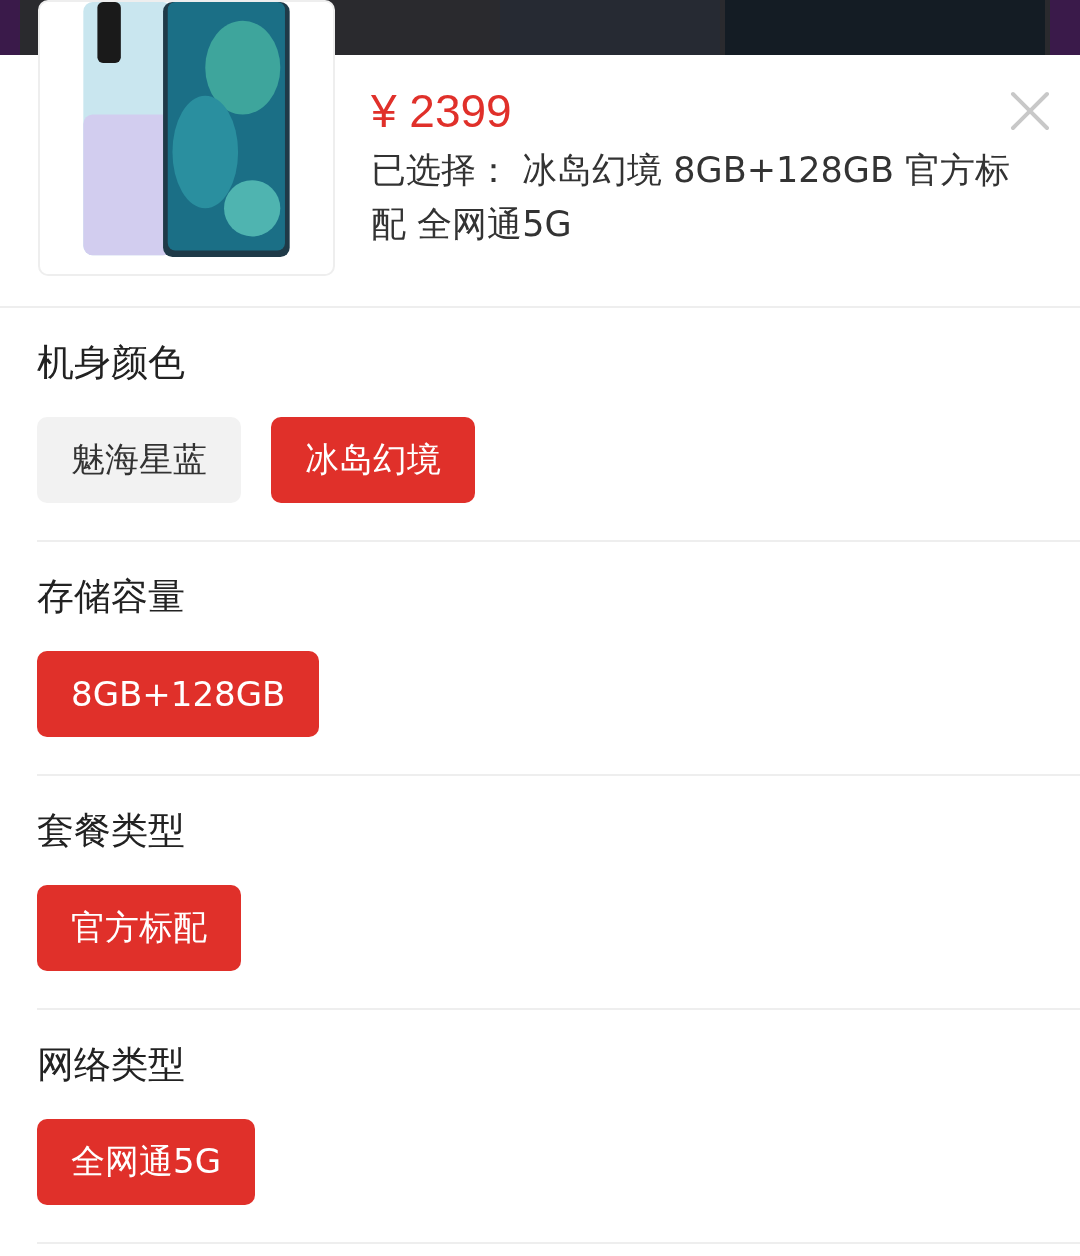 This screenshot has height=1256, width=1080. What do you see at coordinates (691, 197) in the screenshot?
I see `selected-options-text: 已选择： 冰岛幻境 8GB+128GB 官方标配 全网通5G` at bounding box center [691, 197].